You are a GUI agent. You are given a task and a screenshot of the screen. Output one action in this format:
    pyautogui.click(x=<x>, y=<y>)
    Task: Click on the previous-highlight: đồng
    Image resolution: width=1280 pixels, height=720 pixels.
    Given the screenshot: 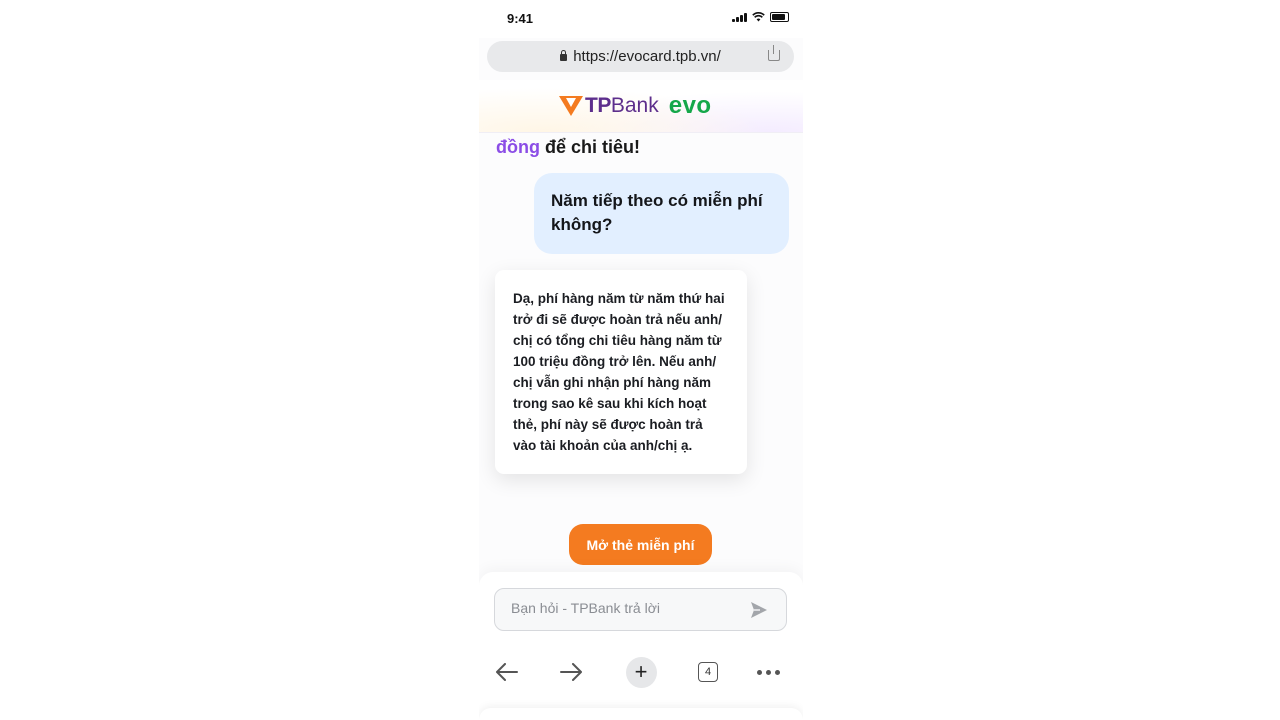 What is the action you would take?
    pyautogui.click(x=518, y=147)
    